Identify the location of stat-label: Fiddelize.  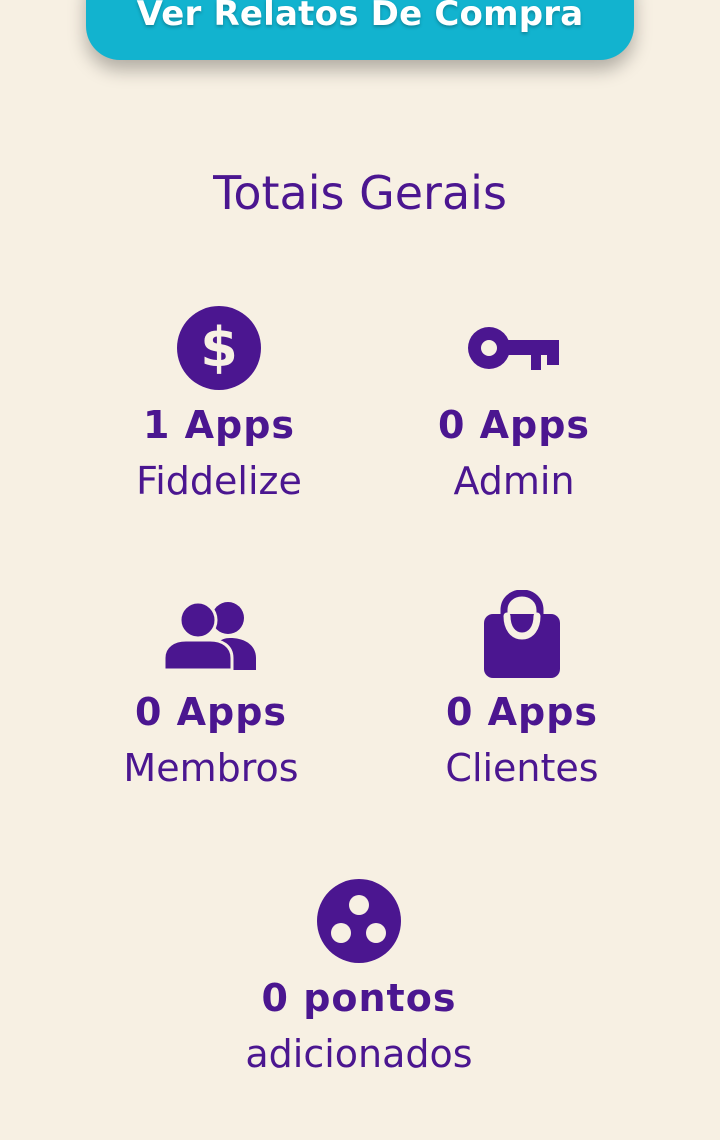
(219, 481).